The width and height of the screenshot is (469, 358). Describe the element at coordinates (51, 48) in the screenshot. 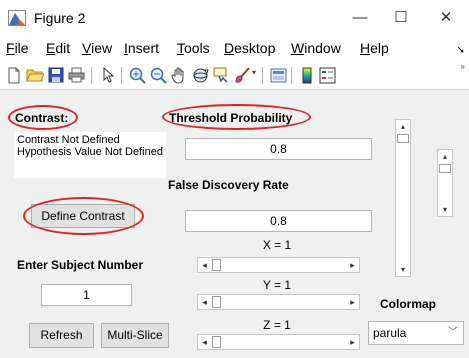

I see `menu-edit-mnemonic: E` at that location.